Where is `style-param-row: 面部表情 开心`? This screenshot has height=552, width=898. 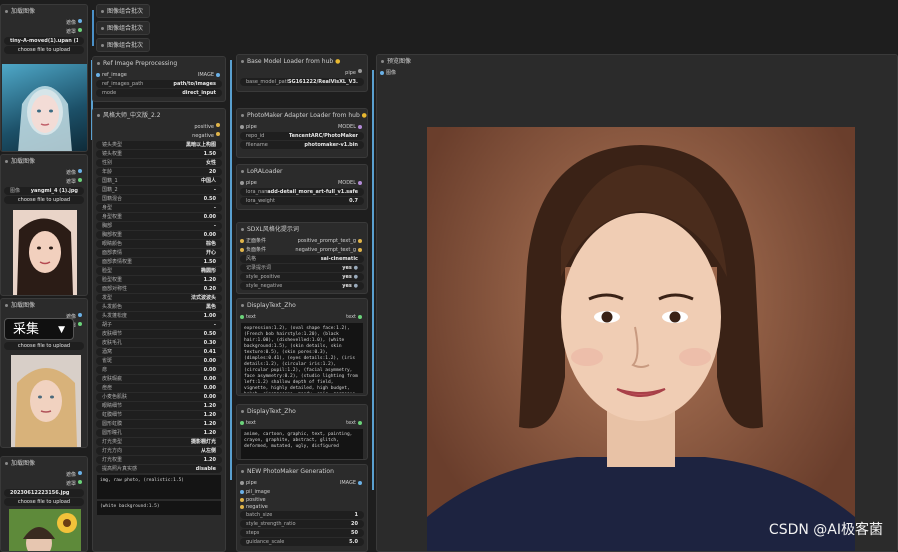
style-param-row: 面部表情 开心 is located at coordinates (159, 253).